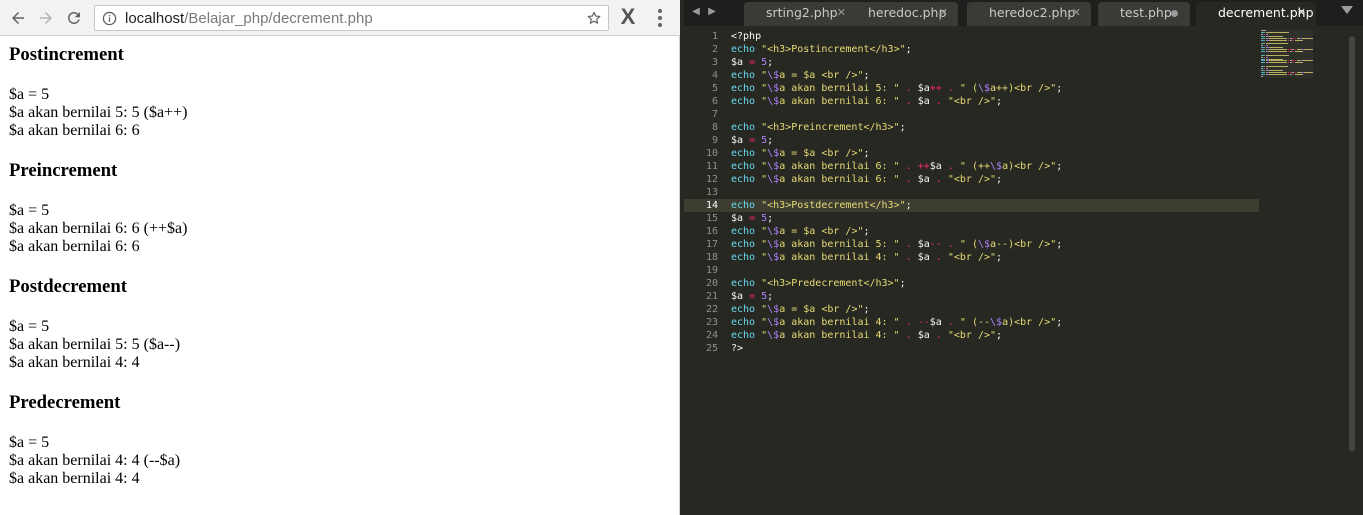 The image size is (1363, 515). Describe the element at coordinates (29, 326) in the screenshot. I see `output-line: $a = 5` at that location.